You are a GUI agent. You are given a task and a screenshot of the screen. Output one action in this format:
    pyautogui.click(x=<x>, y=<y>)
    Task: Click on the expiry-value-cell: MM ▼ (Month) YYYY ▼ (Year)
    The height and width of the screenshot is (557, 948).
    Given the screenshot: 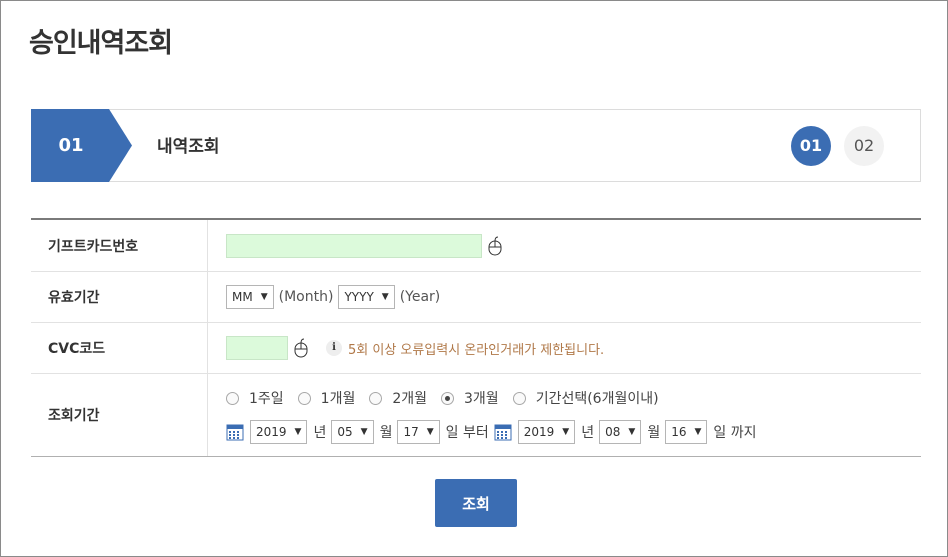 What is the action you would take?
    pyautogui.click(x=564, y=297)
    